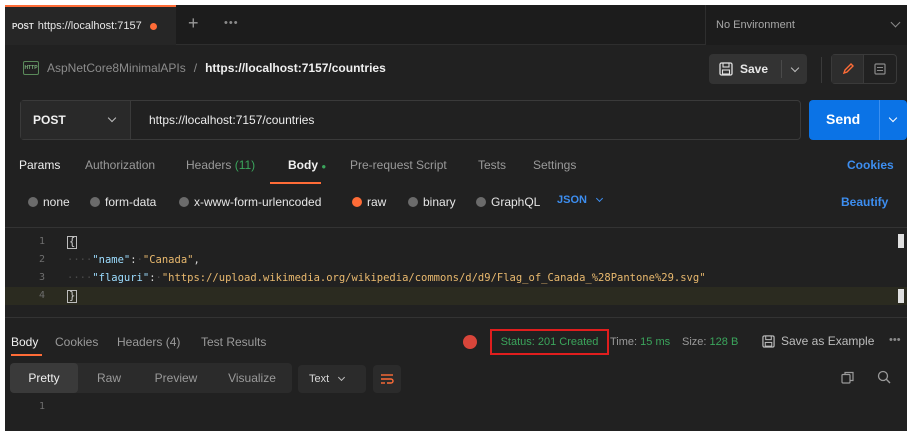 Image resolution: width=912 pixels, height=431 pixels. I want to click on tab-authorization: Authorization, so click(120, 165).